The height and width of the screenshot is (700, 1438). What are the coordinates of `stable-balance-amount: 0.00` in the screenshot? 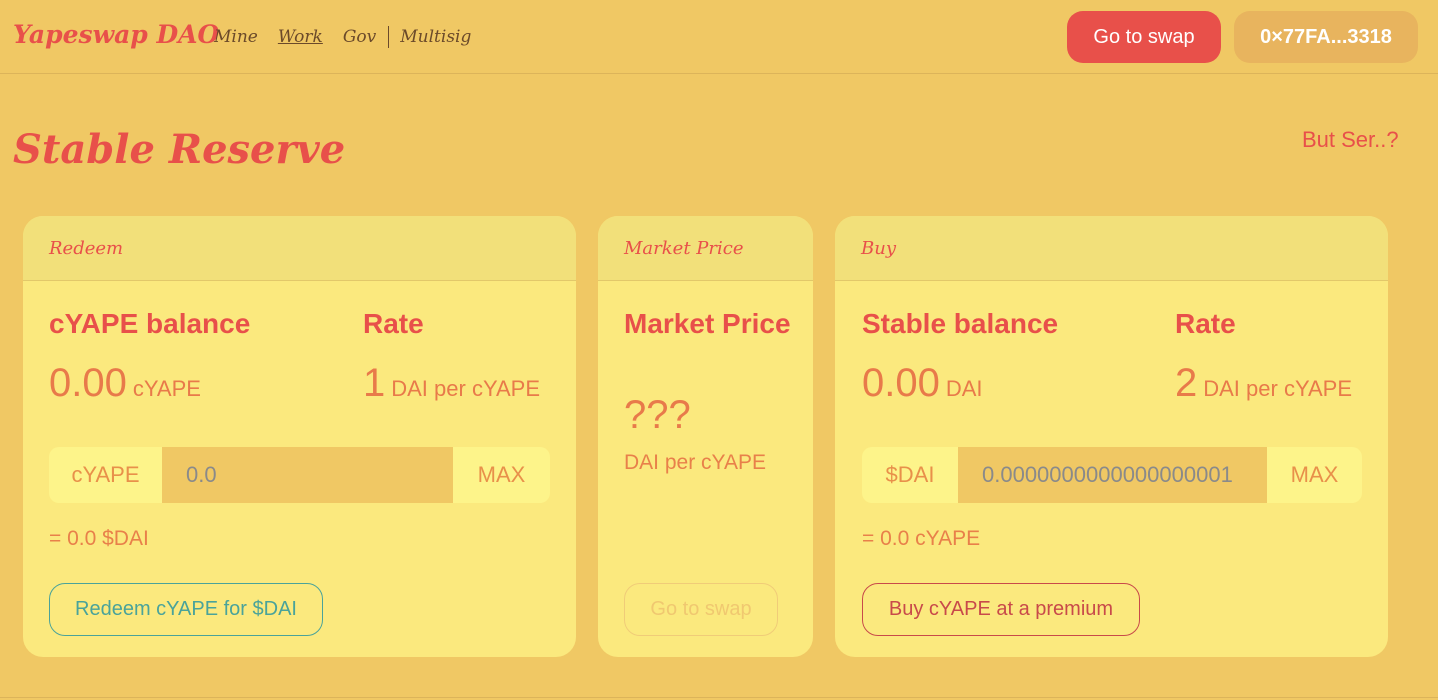 It's located at (901, 383).